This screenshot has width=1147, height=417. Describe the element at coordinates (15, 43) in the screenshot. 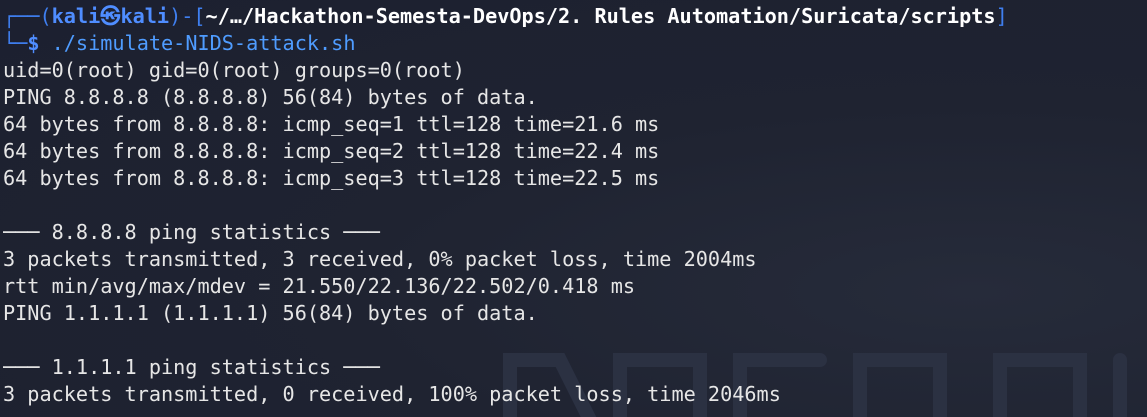

I see `prompt-corner-bottom: └─` at that location.